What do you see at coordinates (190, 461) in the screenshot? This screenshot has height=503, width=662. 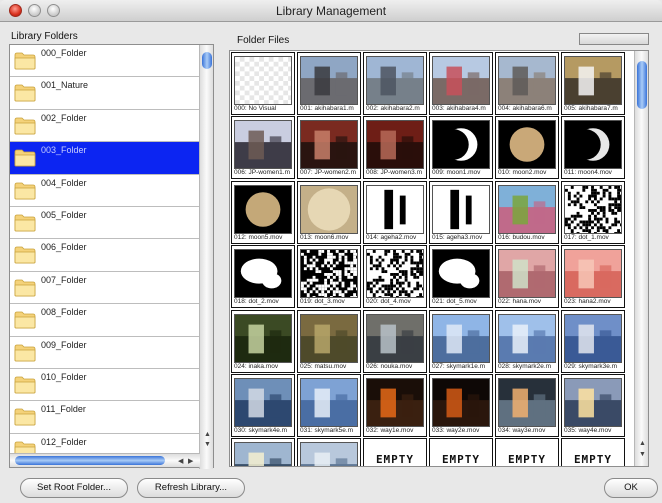 I see `scroll-right-arrow-icon: ▶` at bounding box center [190, 461].